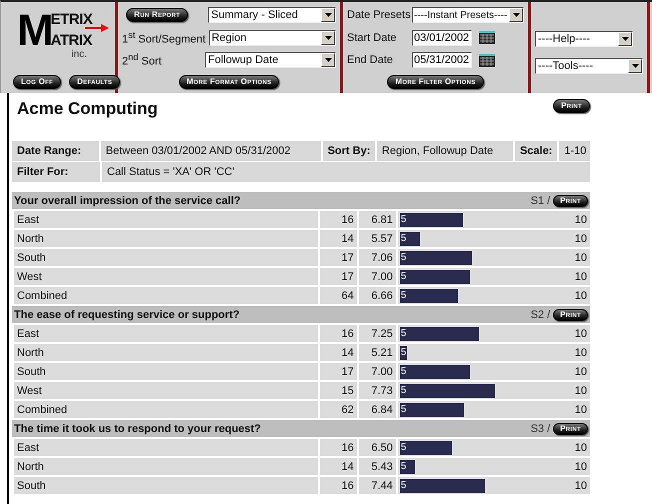 Image resolution: width=652 pixels, height=504 pixels. What do you see at coordinates (540, 200) in the screenshot?
I see `question-code: S1 /` at bounding box center [540, 200].